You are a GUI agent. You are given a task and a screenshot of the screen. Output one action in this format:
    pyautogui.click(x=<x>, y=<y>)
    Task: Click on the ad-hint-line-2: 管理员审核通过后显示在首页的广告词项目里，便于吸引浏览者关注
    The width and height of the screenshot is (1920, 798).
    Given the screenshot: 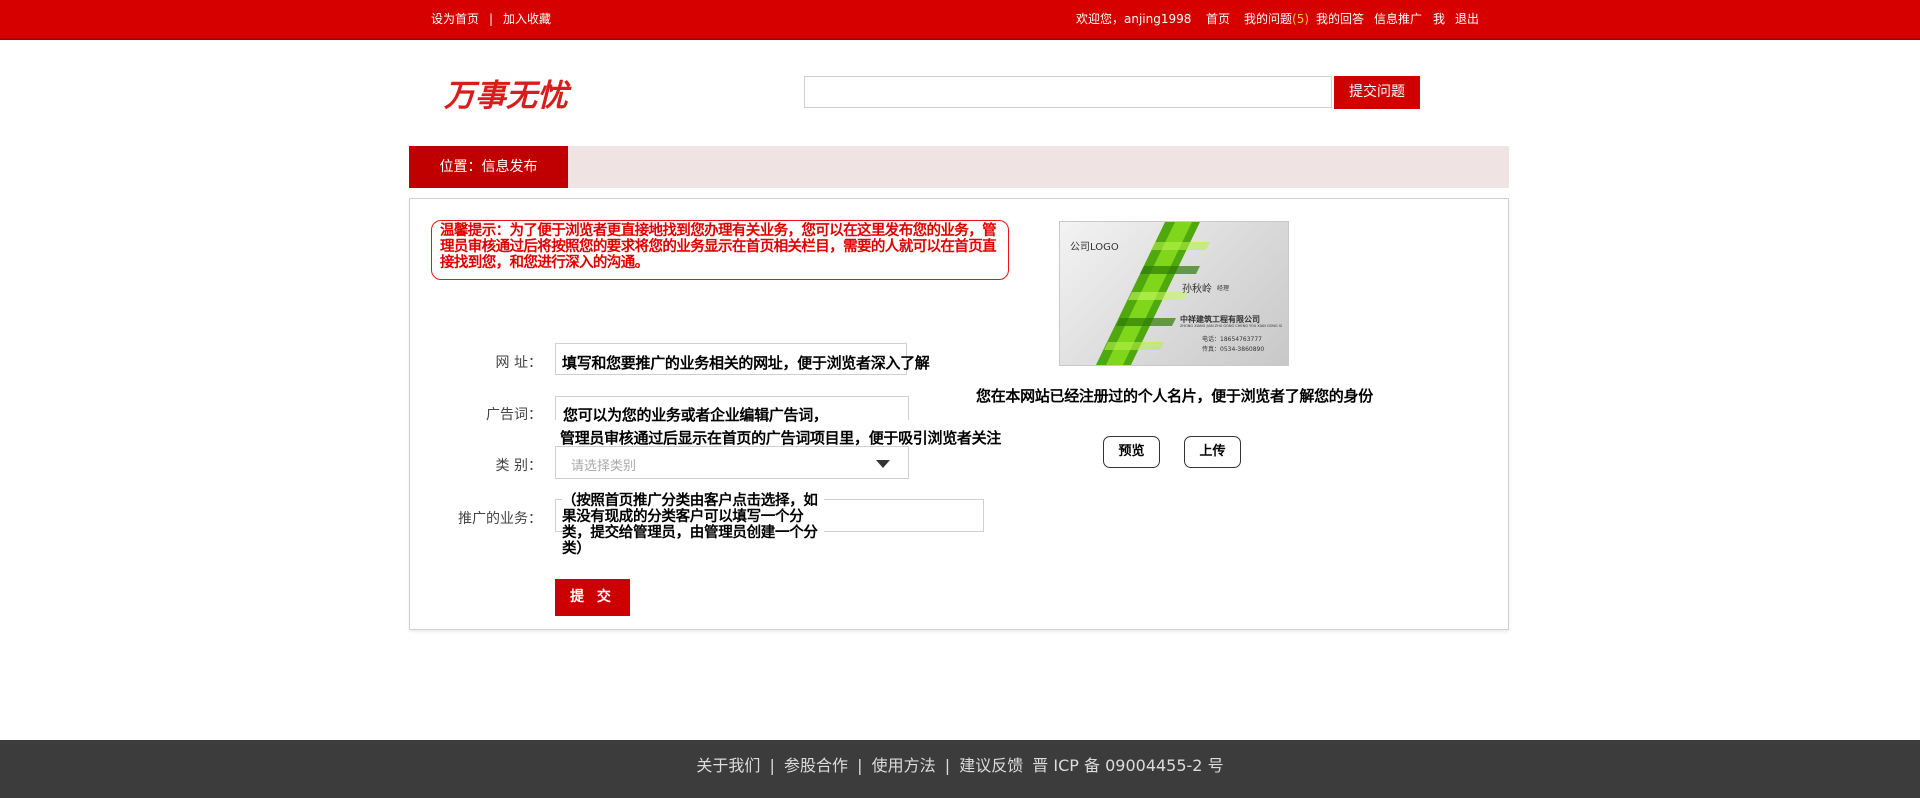 What is the action you would take?
    pyautogui.click(x=781, y=438)
    